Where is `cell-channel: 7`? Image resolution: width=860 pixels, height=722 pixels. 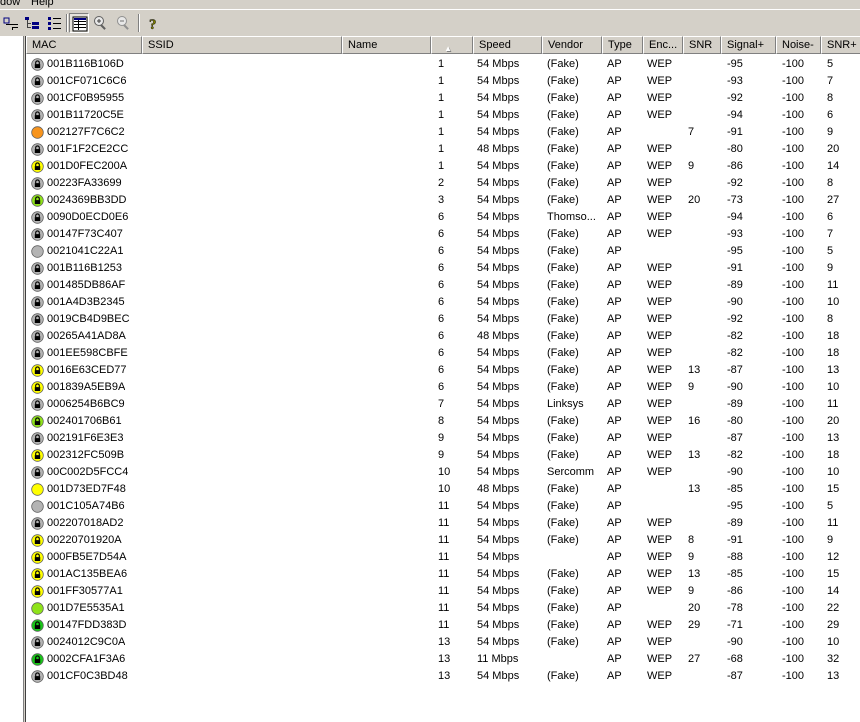
cell-channel: 7 is located at coordinates (441, 404).